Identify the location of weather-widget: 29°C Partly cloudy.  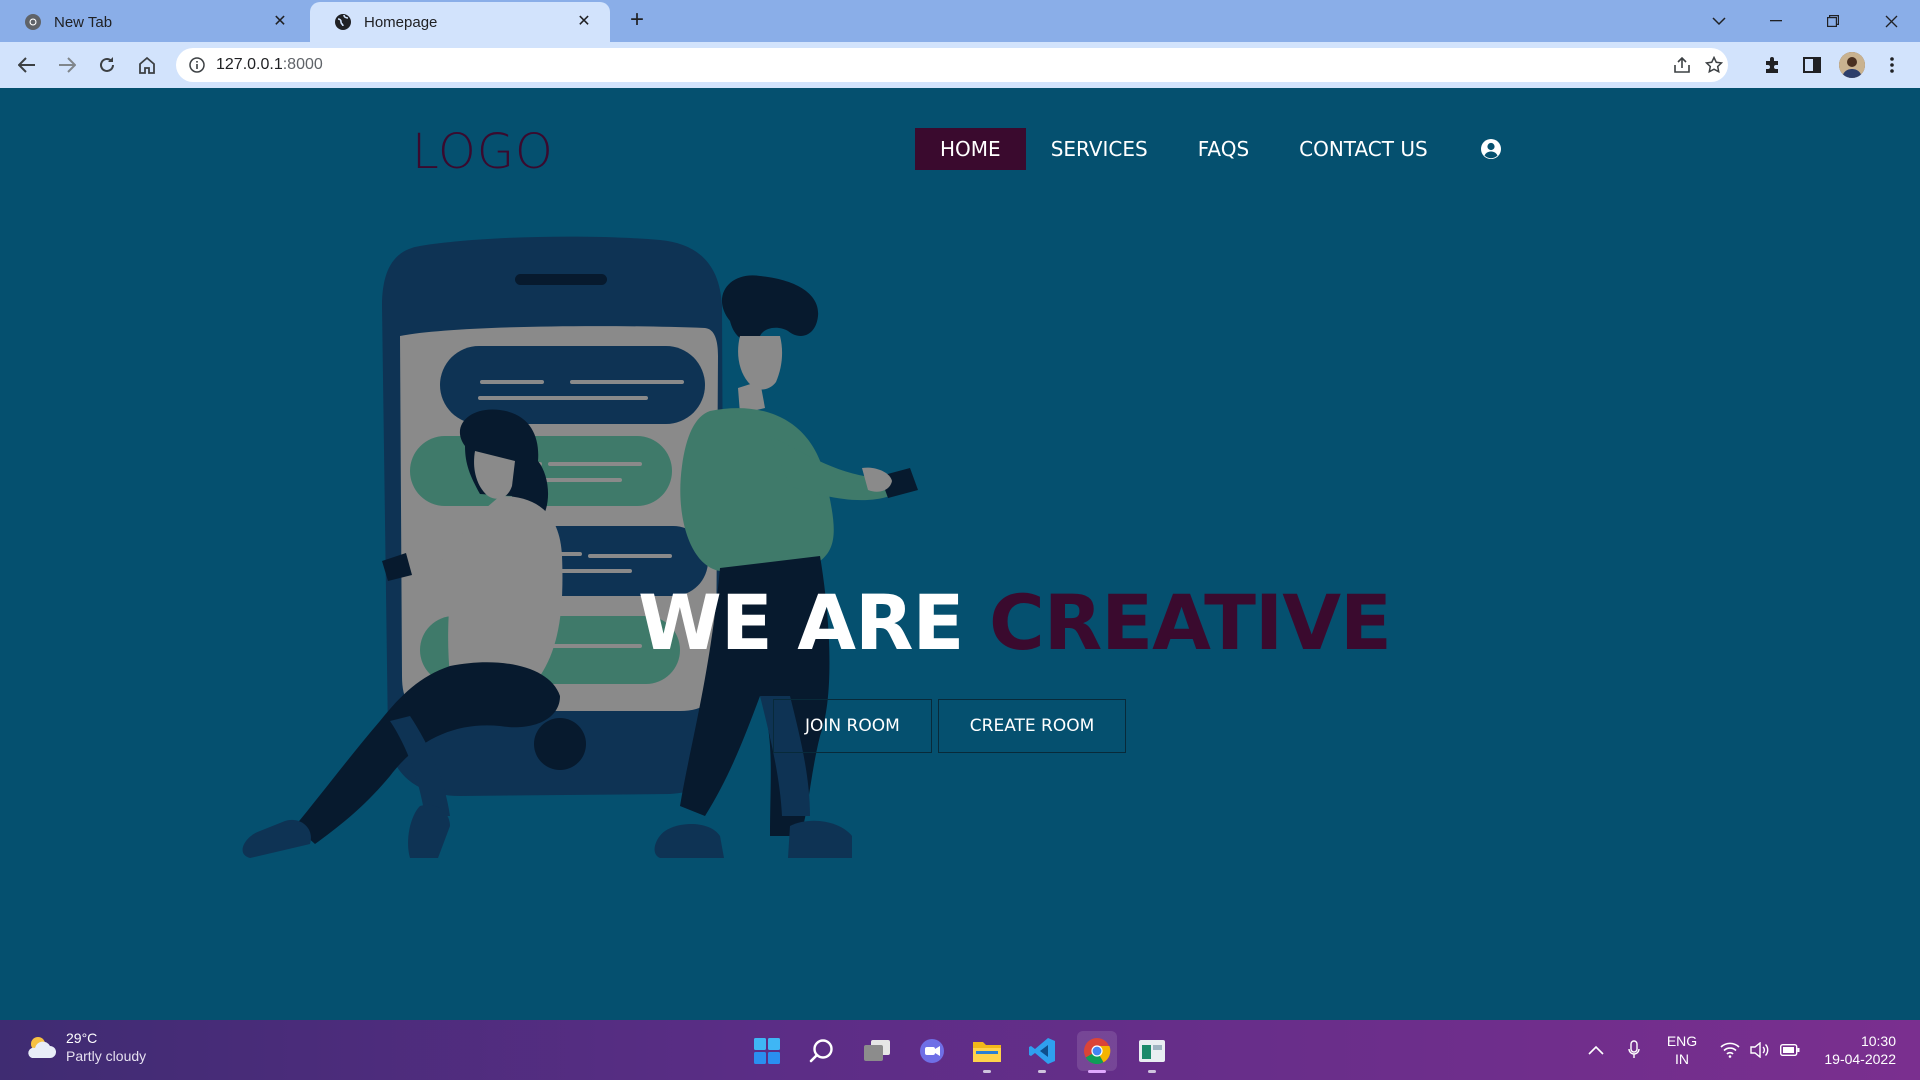
(85, 1047).